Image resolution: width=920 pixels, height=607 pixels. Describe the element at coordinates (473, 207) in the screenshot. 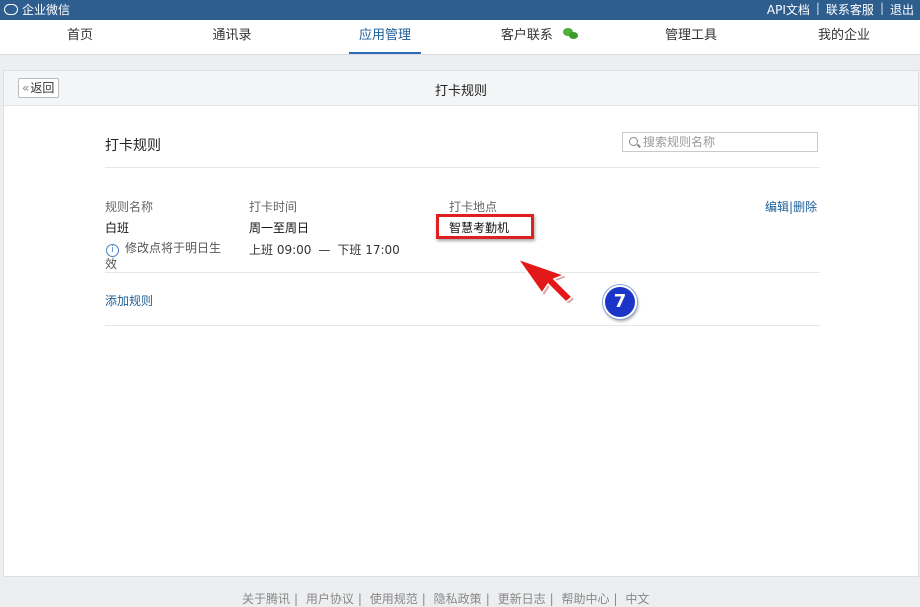

I see `header-clock-place: 打卡地点` at that location.